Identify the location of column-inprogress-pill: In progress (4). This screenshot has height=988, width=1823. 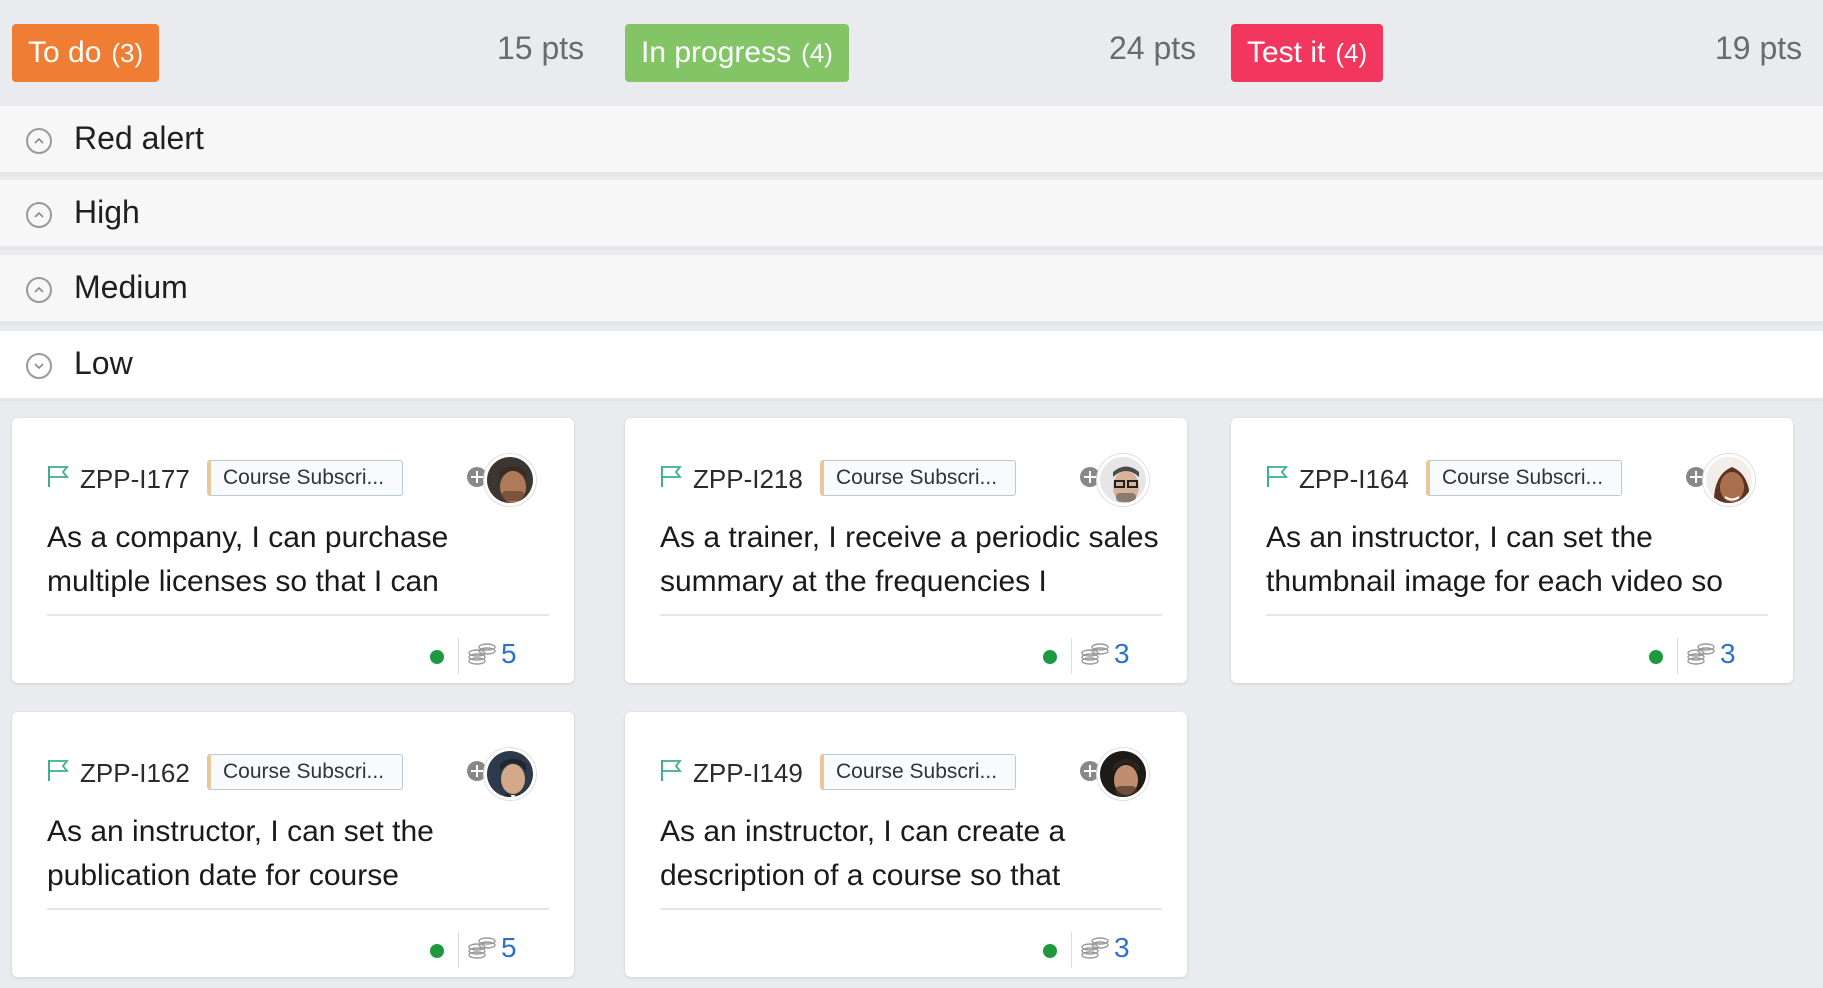
(737, 53).